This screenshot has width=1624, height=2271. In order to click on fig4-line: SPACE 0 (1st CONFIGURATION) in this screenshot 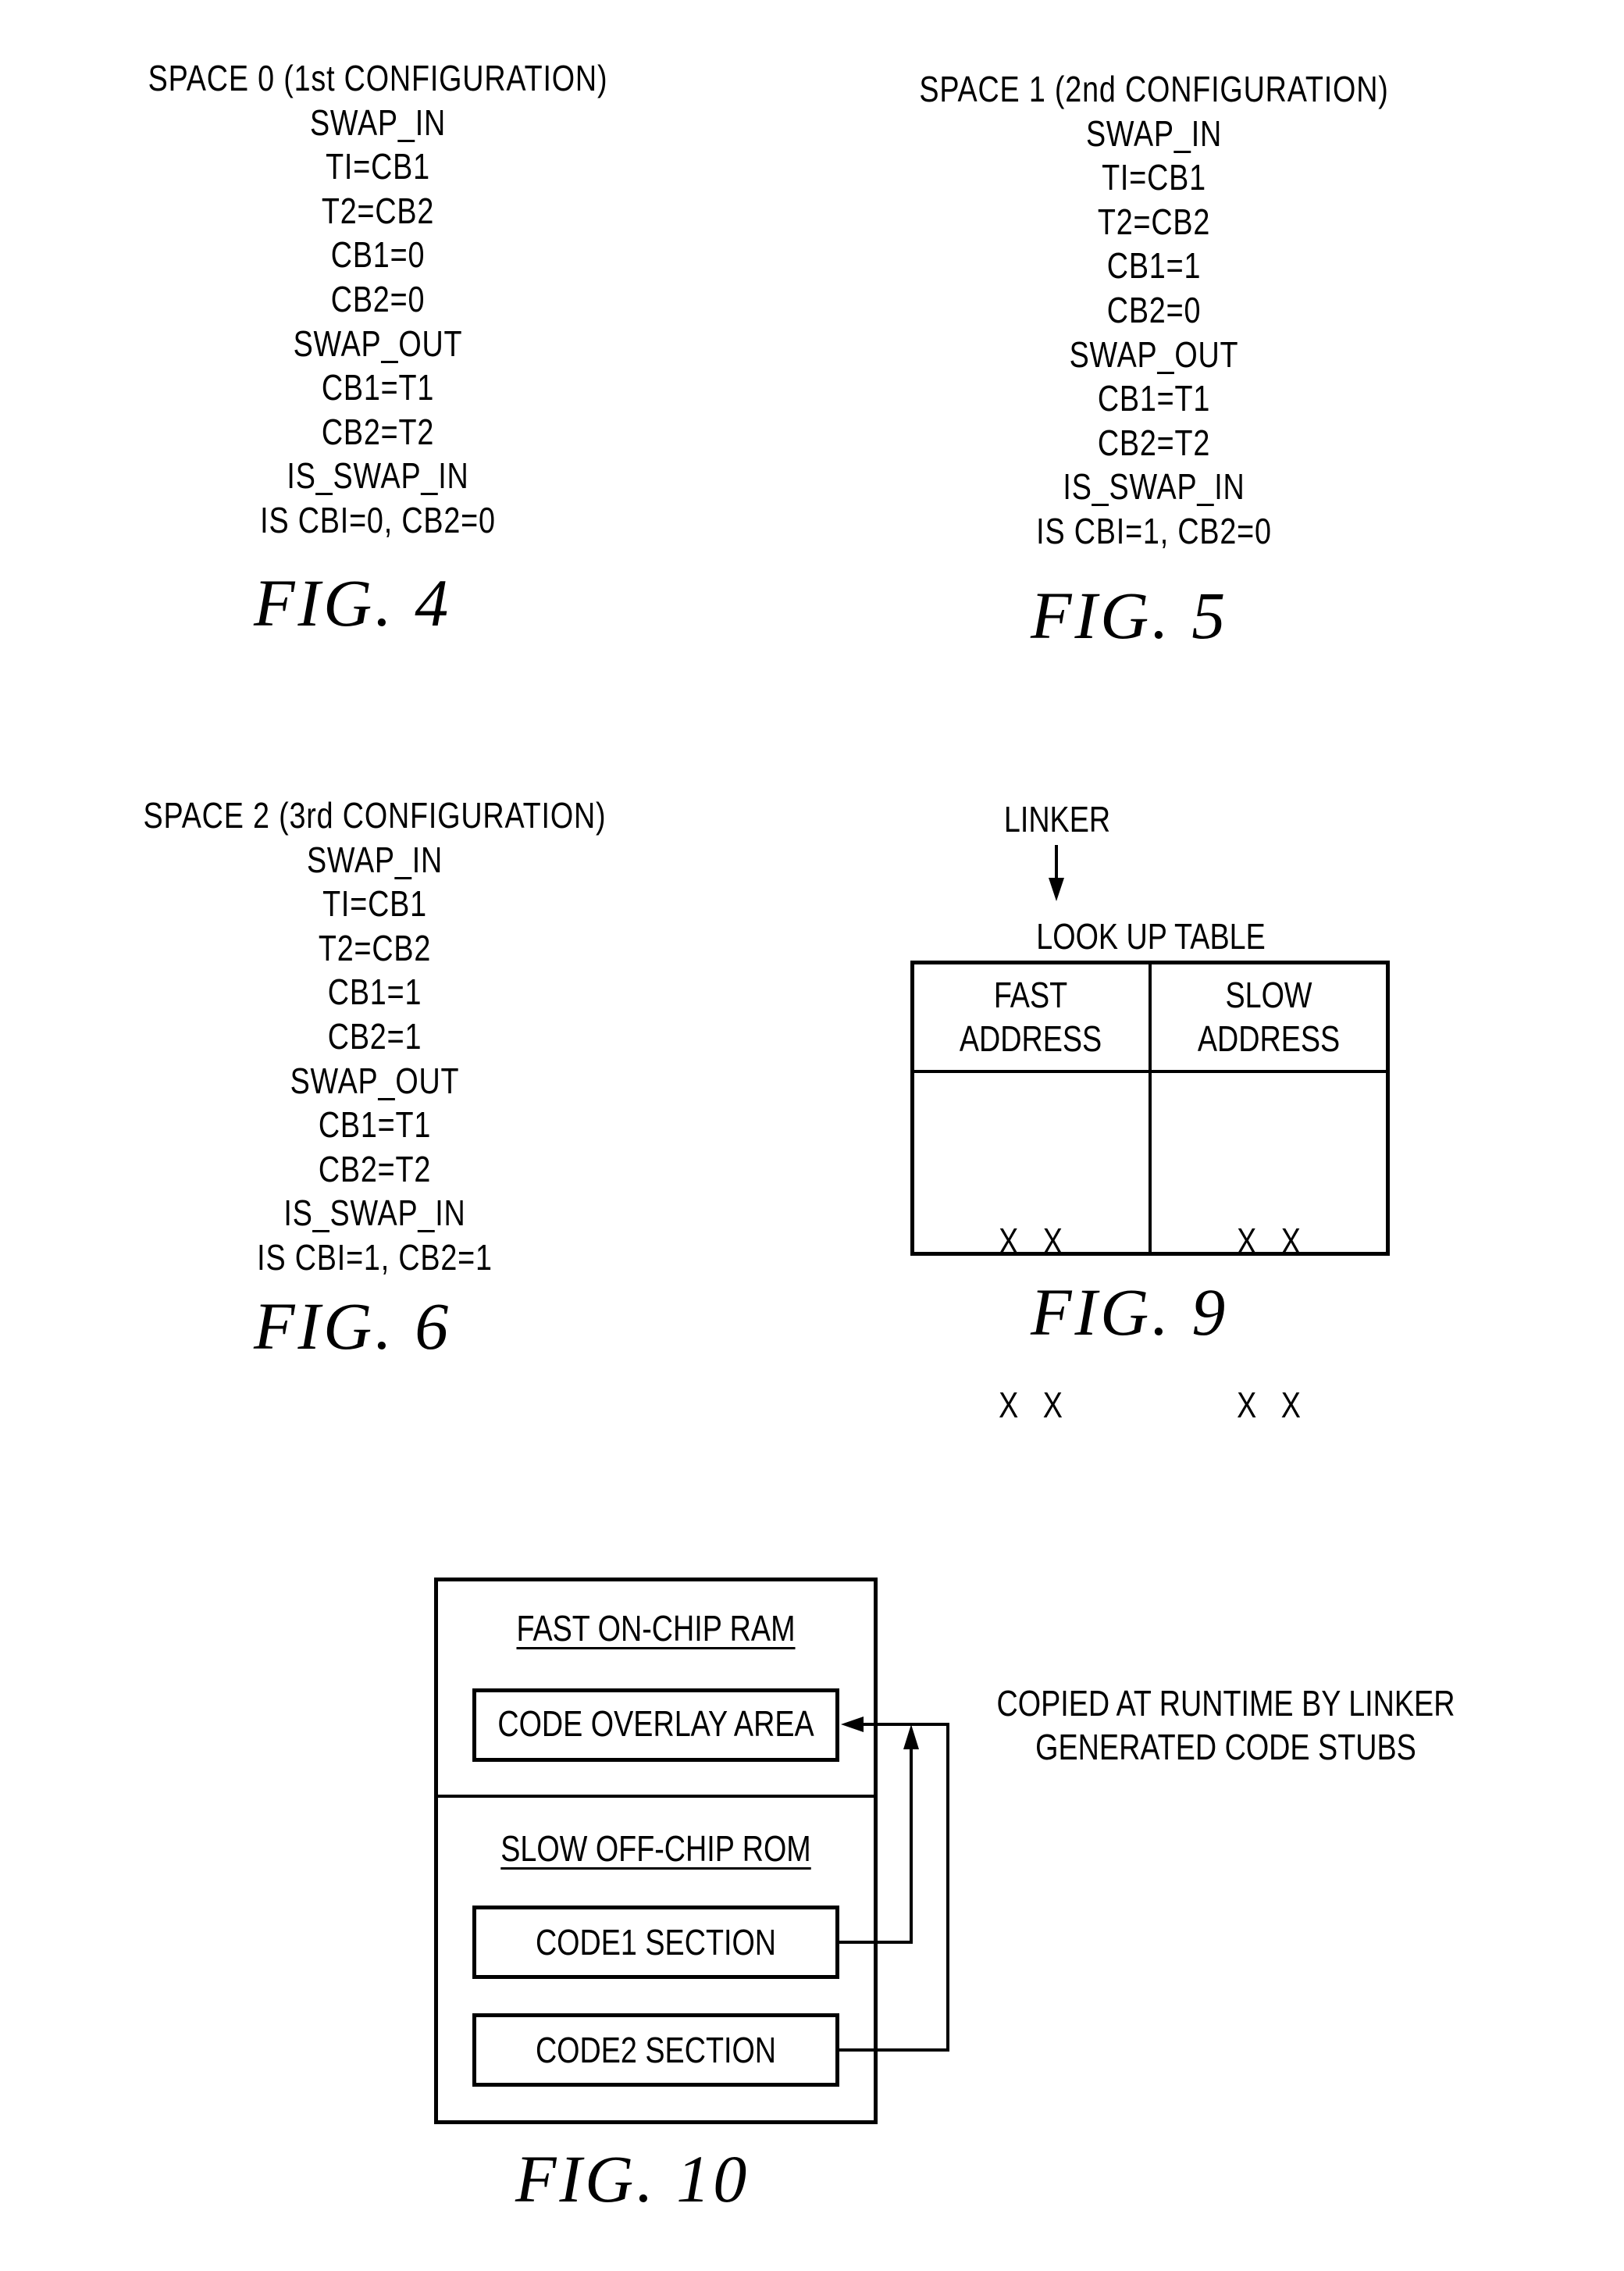, I will do `click(378, 78)`.